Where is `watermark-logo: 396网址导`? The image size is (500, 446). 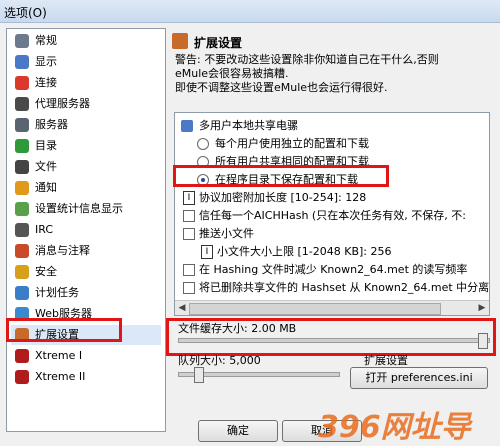
watermark-logo: 396网址导 is located at coordinates (394, 427).